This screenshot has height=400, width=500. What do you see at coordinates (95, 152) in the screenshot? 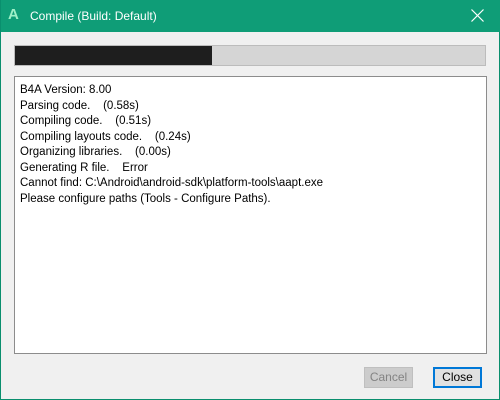
I see `log-line: Organizing libraries. (0.00s)` at bounding box center [95, 152].